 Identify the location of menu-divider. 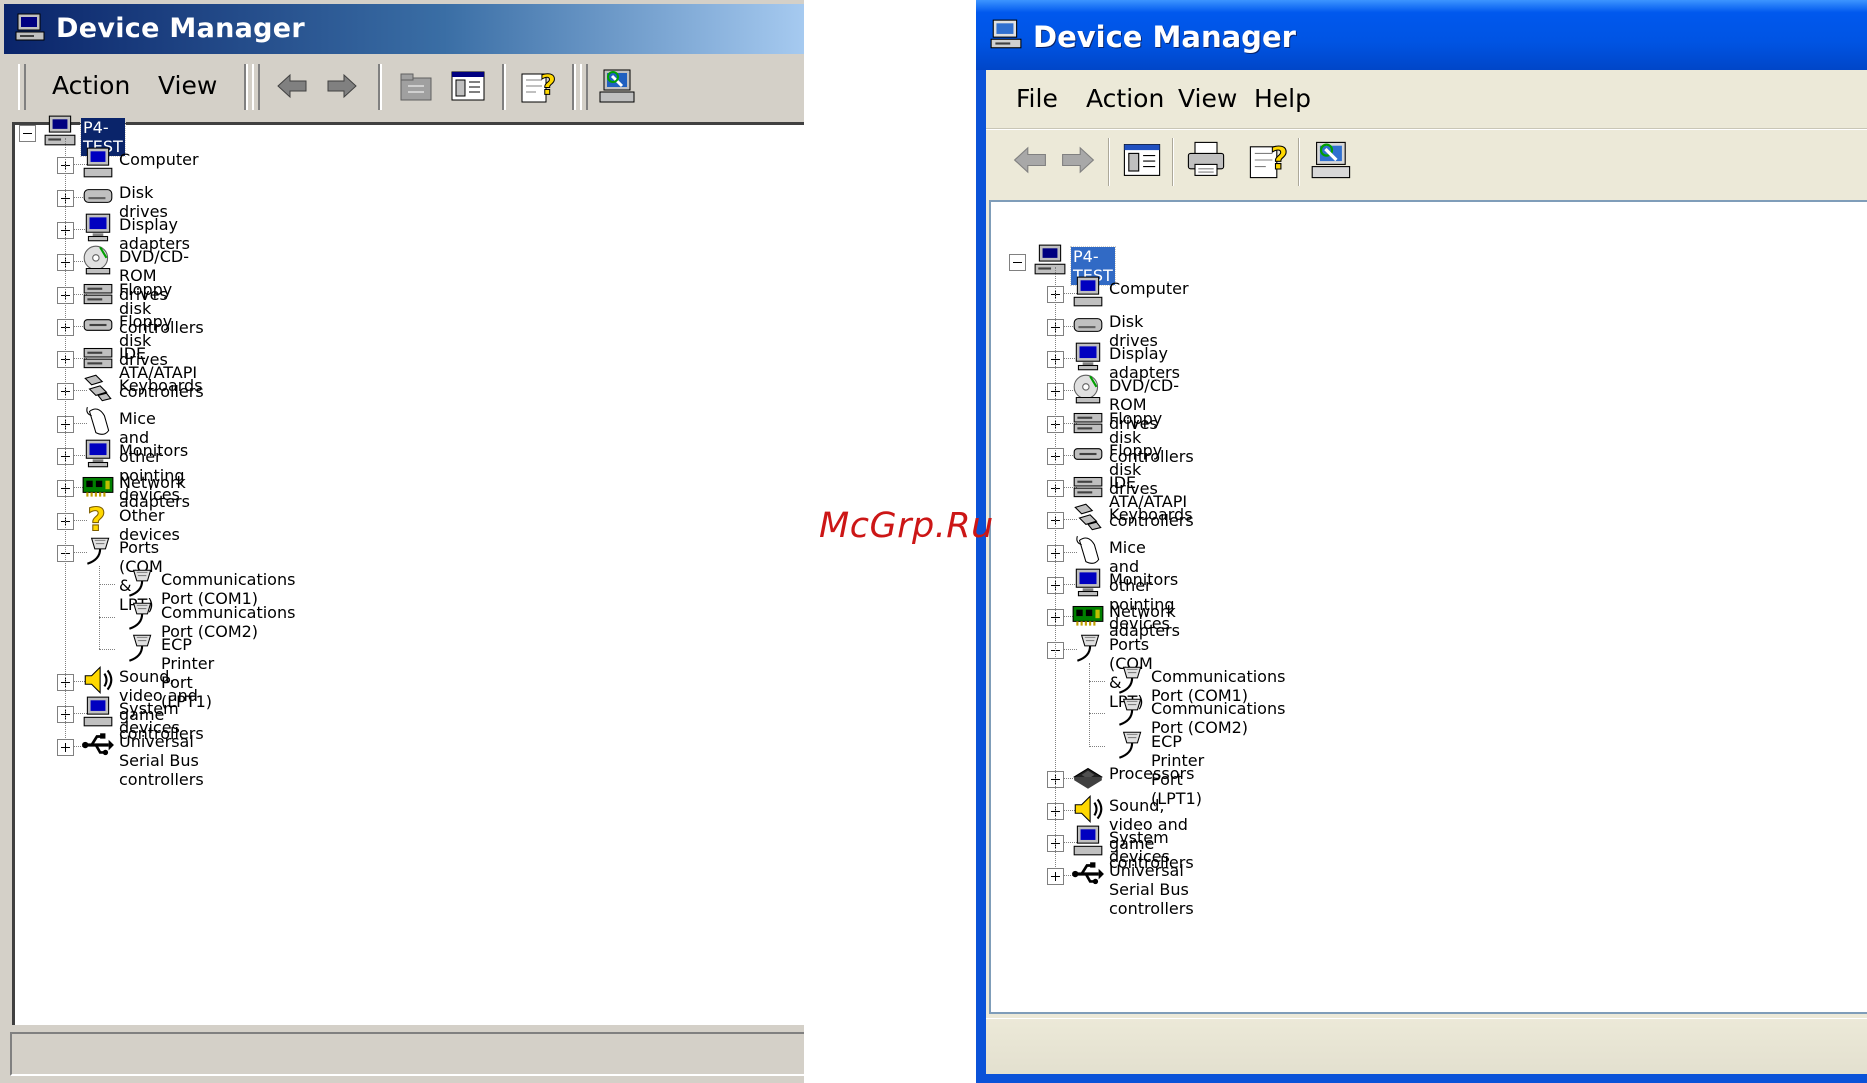
(1426, 129).